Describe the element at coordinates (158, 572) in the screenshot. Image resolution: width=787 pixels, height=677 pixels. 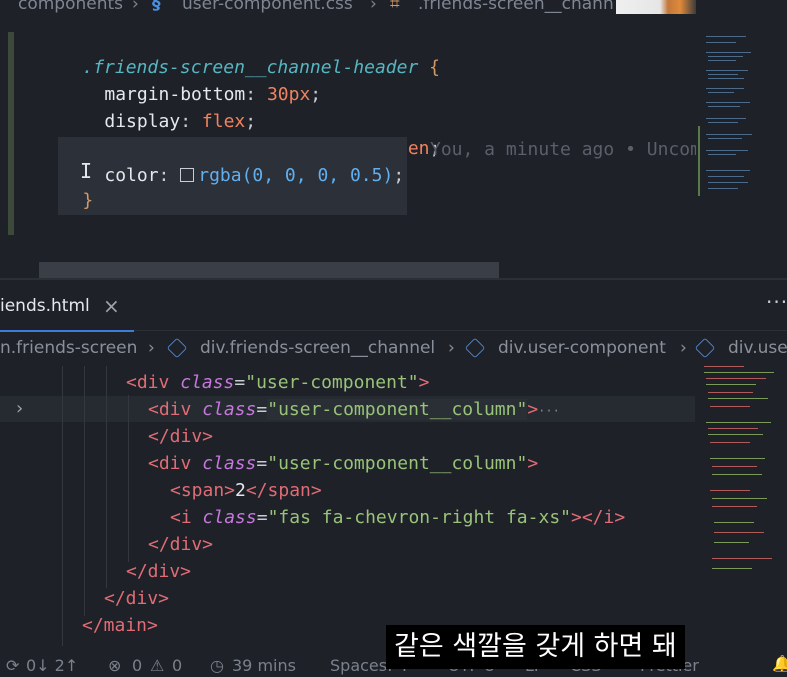
I see `html-line-8: </div>` at that location.